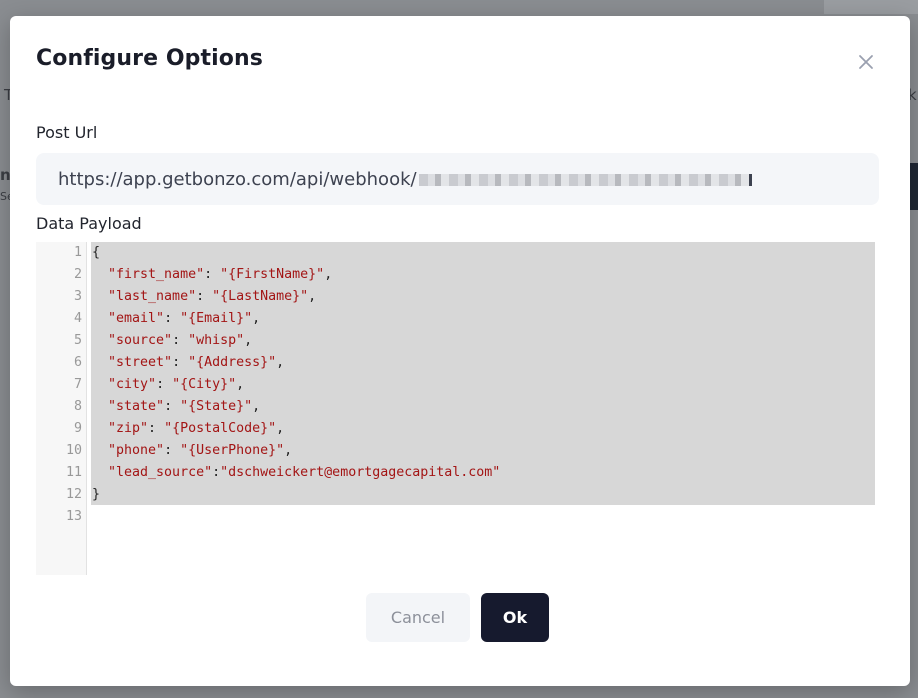  Describe the element at coordinates (67, 132) in the screenshot. I see `post-url-label: Post Url` at that location.